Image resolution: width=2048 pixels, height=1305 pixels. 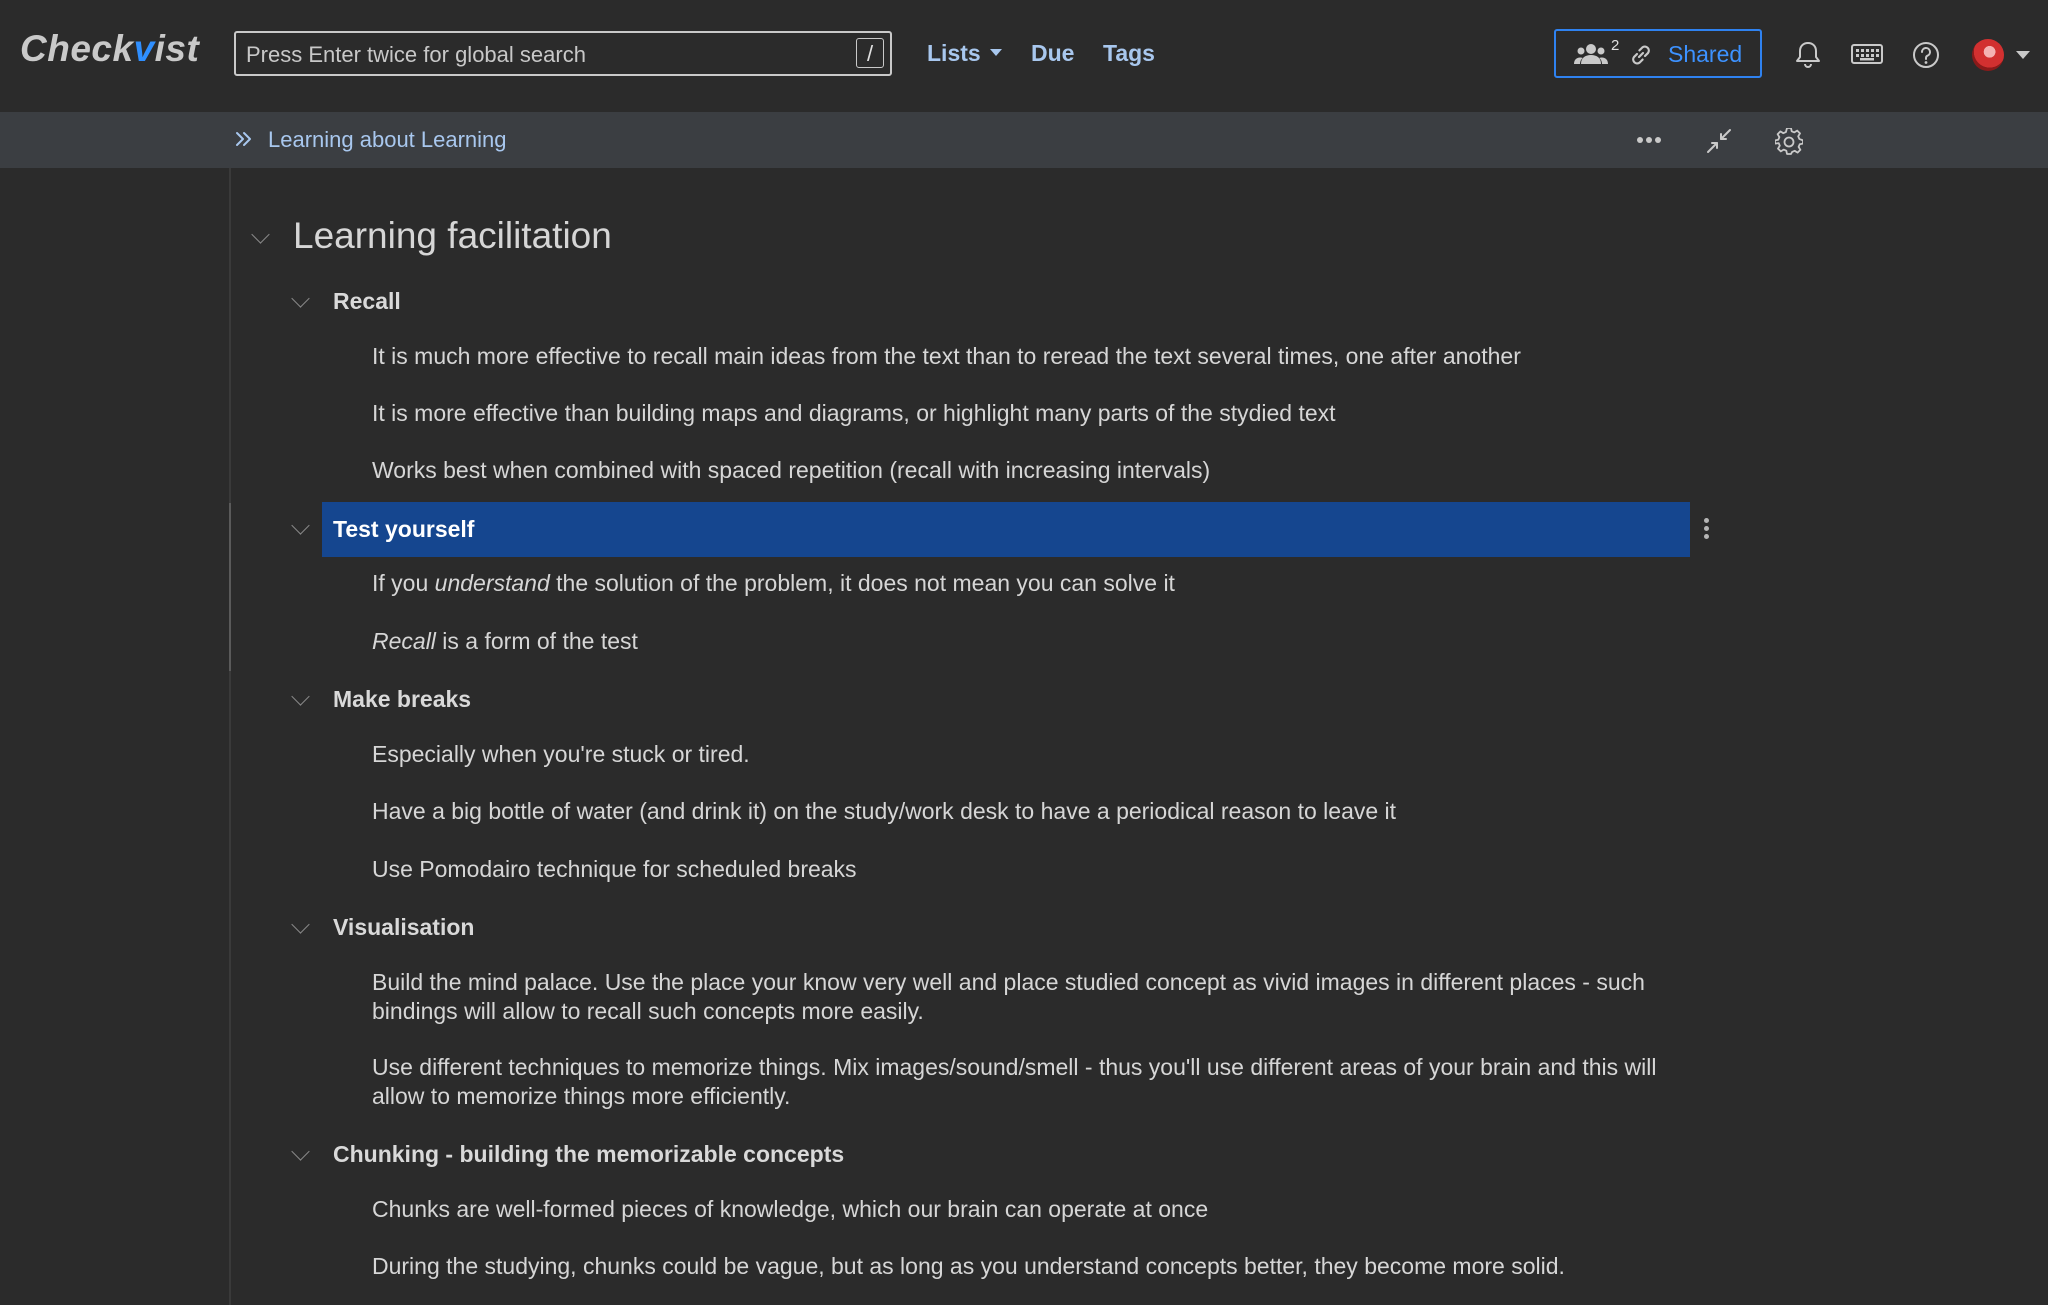 What do you see at coordinates (1649, 140) in the screenshot?
I see `more-horizontal-icon` at bounding box center [1649, 140].